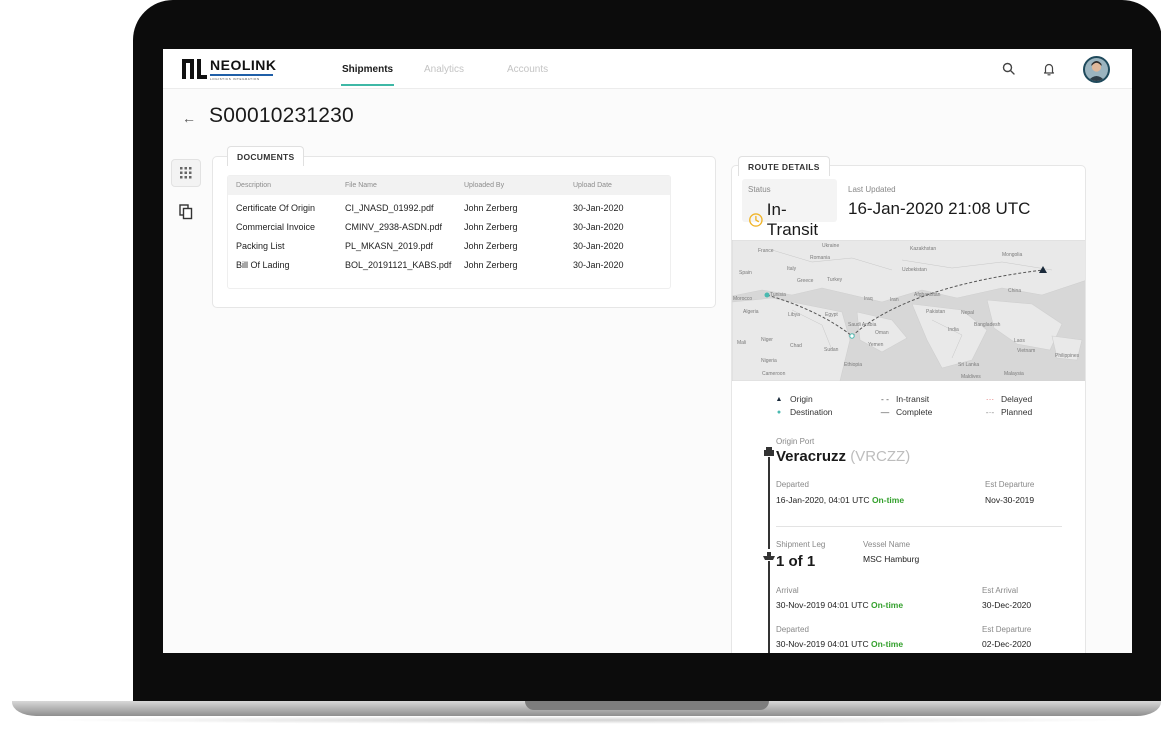 This screenshot has width=1161, height=734. I want to click on cell-description: Certificate Of Origin, so click(276, 208).